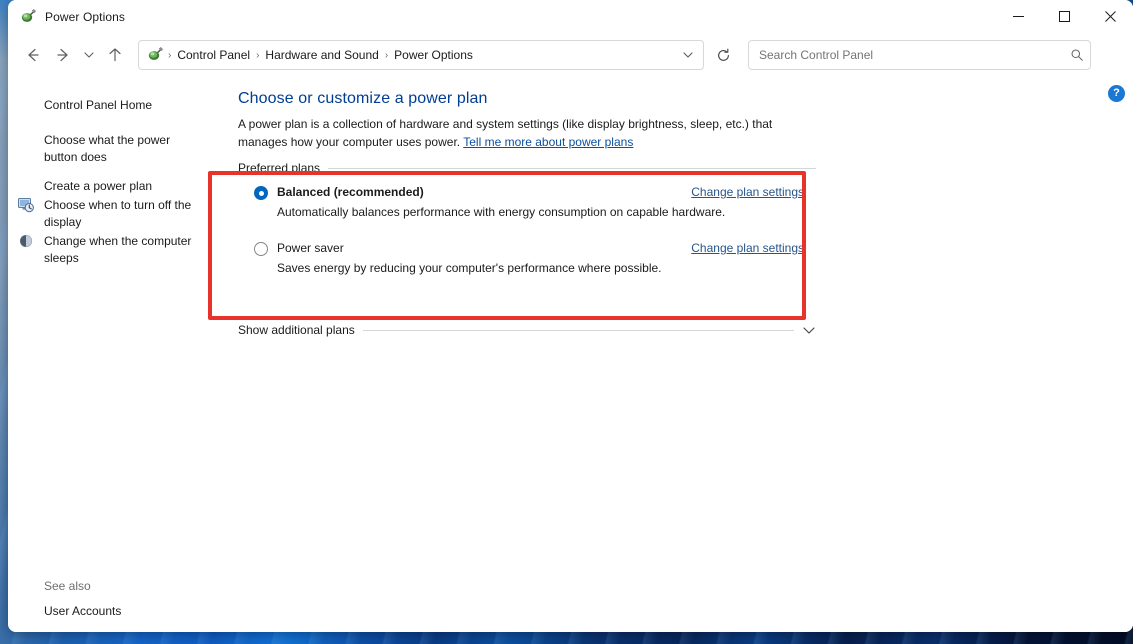  I want to click on minimize-button, so click(1018, 16).